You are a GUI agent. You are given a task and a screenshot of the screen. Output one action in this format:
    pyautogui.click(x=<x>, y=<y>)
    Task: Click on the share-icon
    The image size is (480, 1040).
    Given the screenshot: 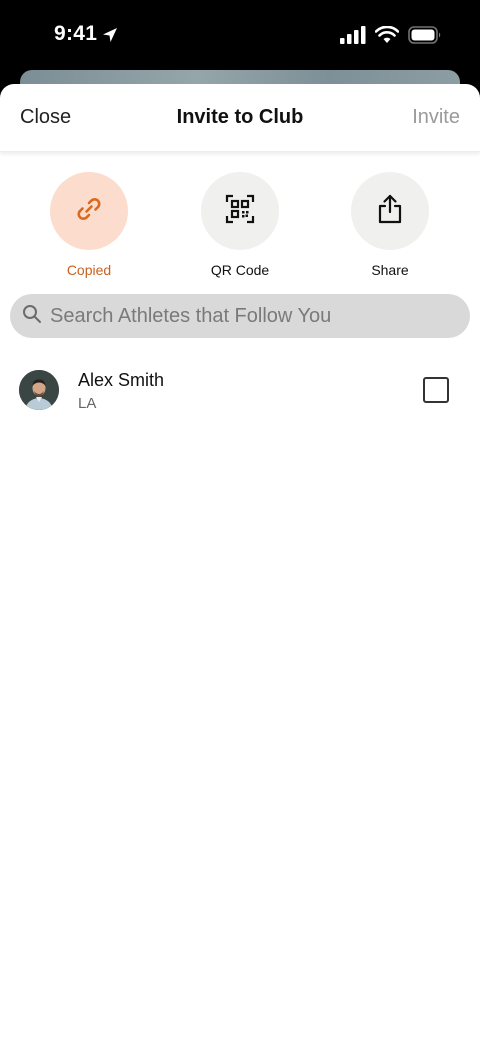 What is the action you would take?
    pyautogui.click(x=390, y=211)
    